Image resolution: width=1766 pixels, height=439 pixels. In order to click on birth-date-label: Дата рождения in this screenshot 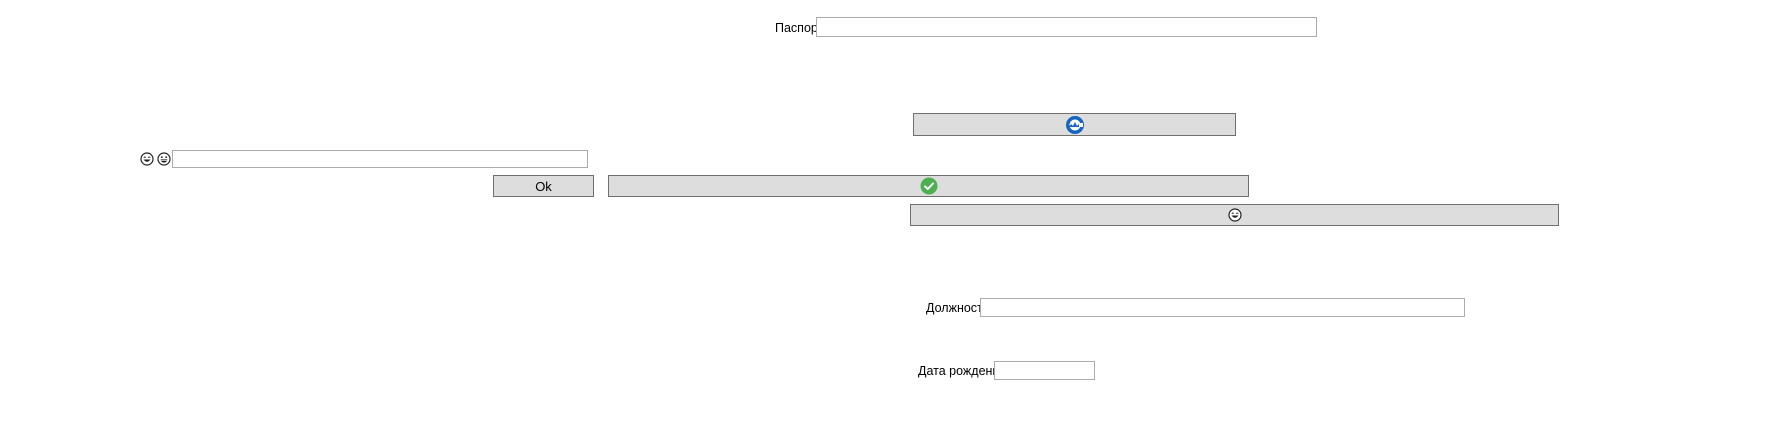, I will do `click(962, 371)`.